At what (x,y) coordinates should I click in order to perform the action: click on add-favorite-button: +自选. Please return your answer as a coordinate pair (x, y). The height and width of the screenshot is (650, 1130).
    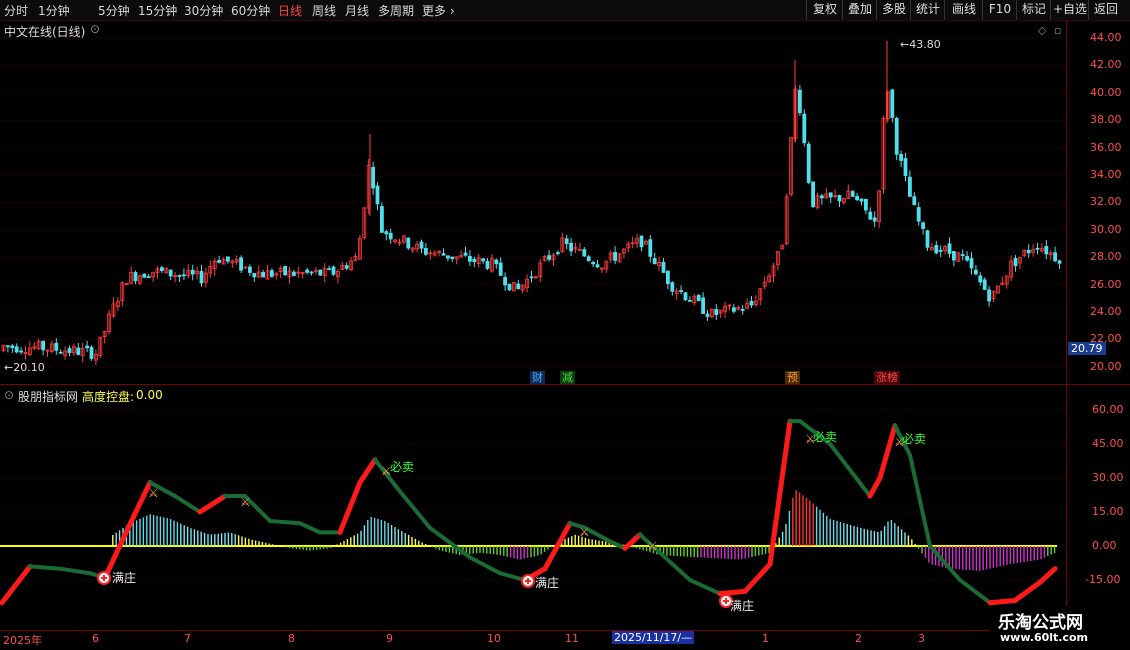
    Looking at the image, I should click on (1069, 10).